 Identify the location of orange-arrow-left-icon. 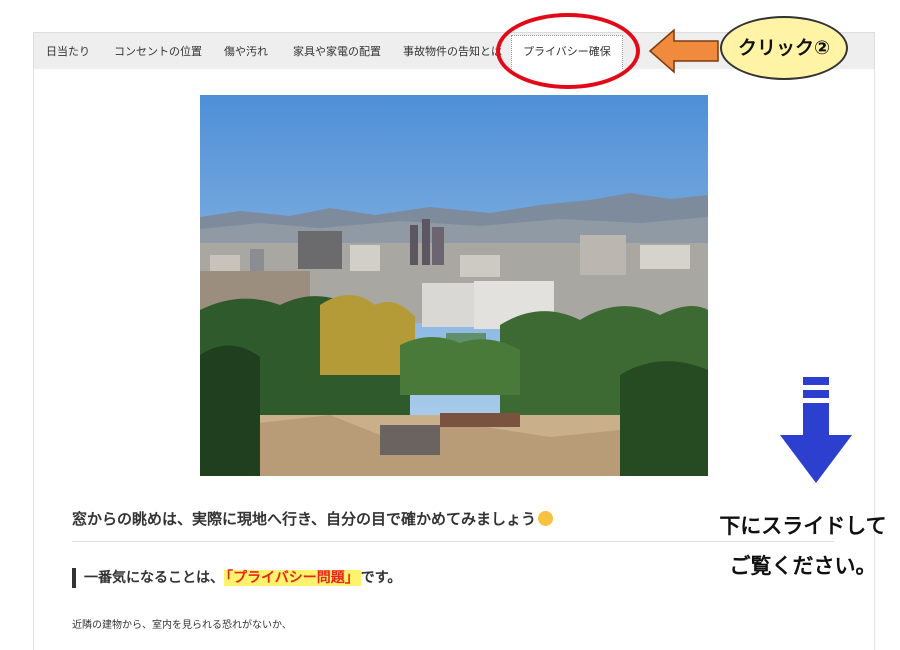
(683, 51).